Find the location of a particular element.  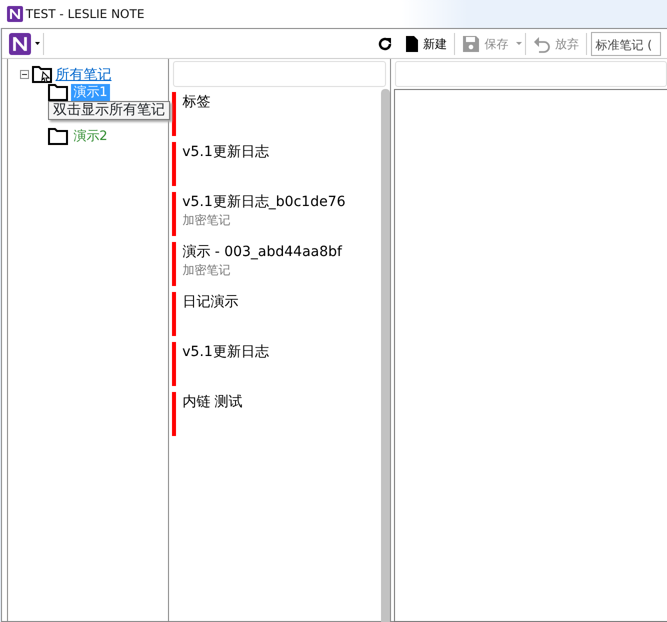

note-title: 演示 - 003_abd44aa8bf is located at coordinates (262, 252).